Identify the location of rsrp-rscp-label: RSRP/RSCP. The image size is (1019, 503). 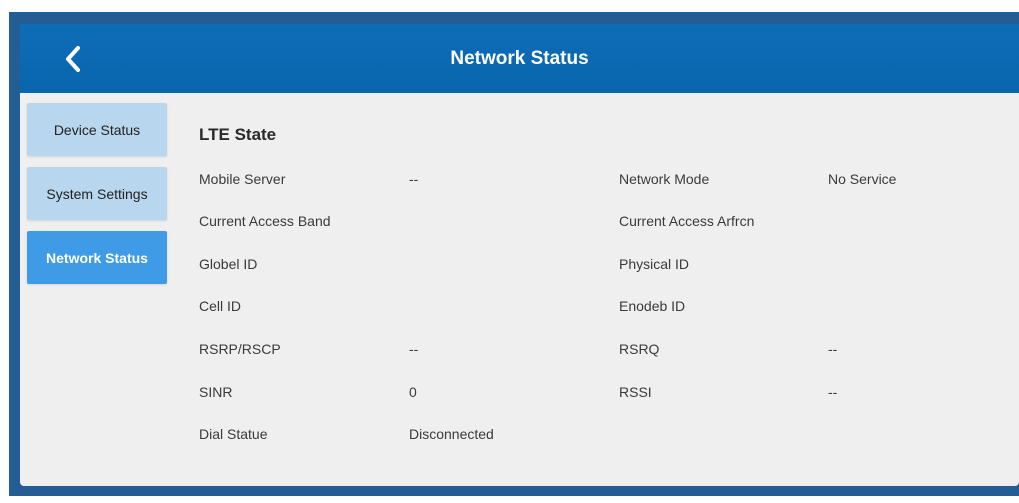
(240, 349).